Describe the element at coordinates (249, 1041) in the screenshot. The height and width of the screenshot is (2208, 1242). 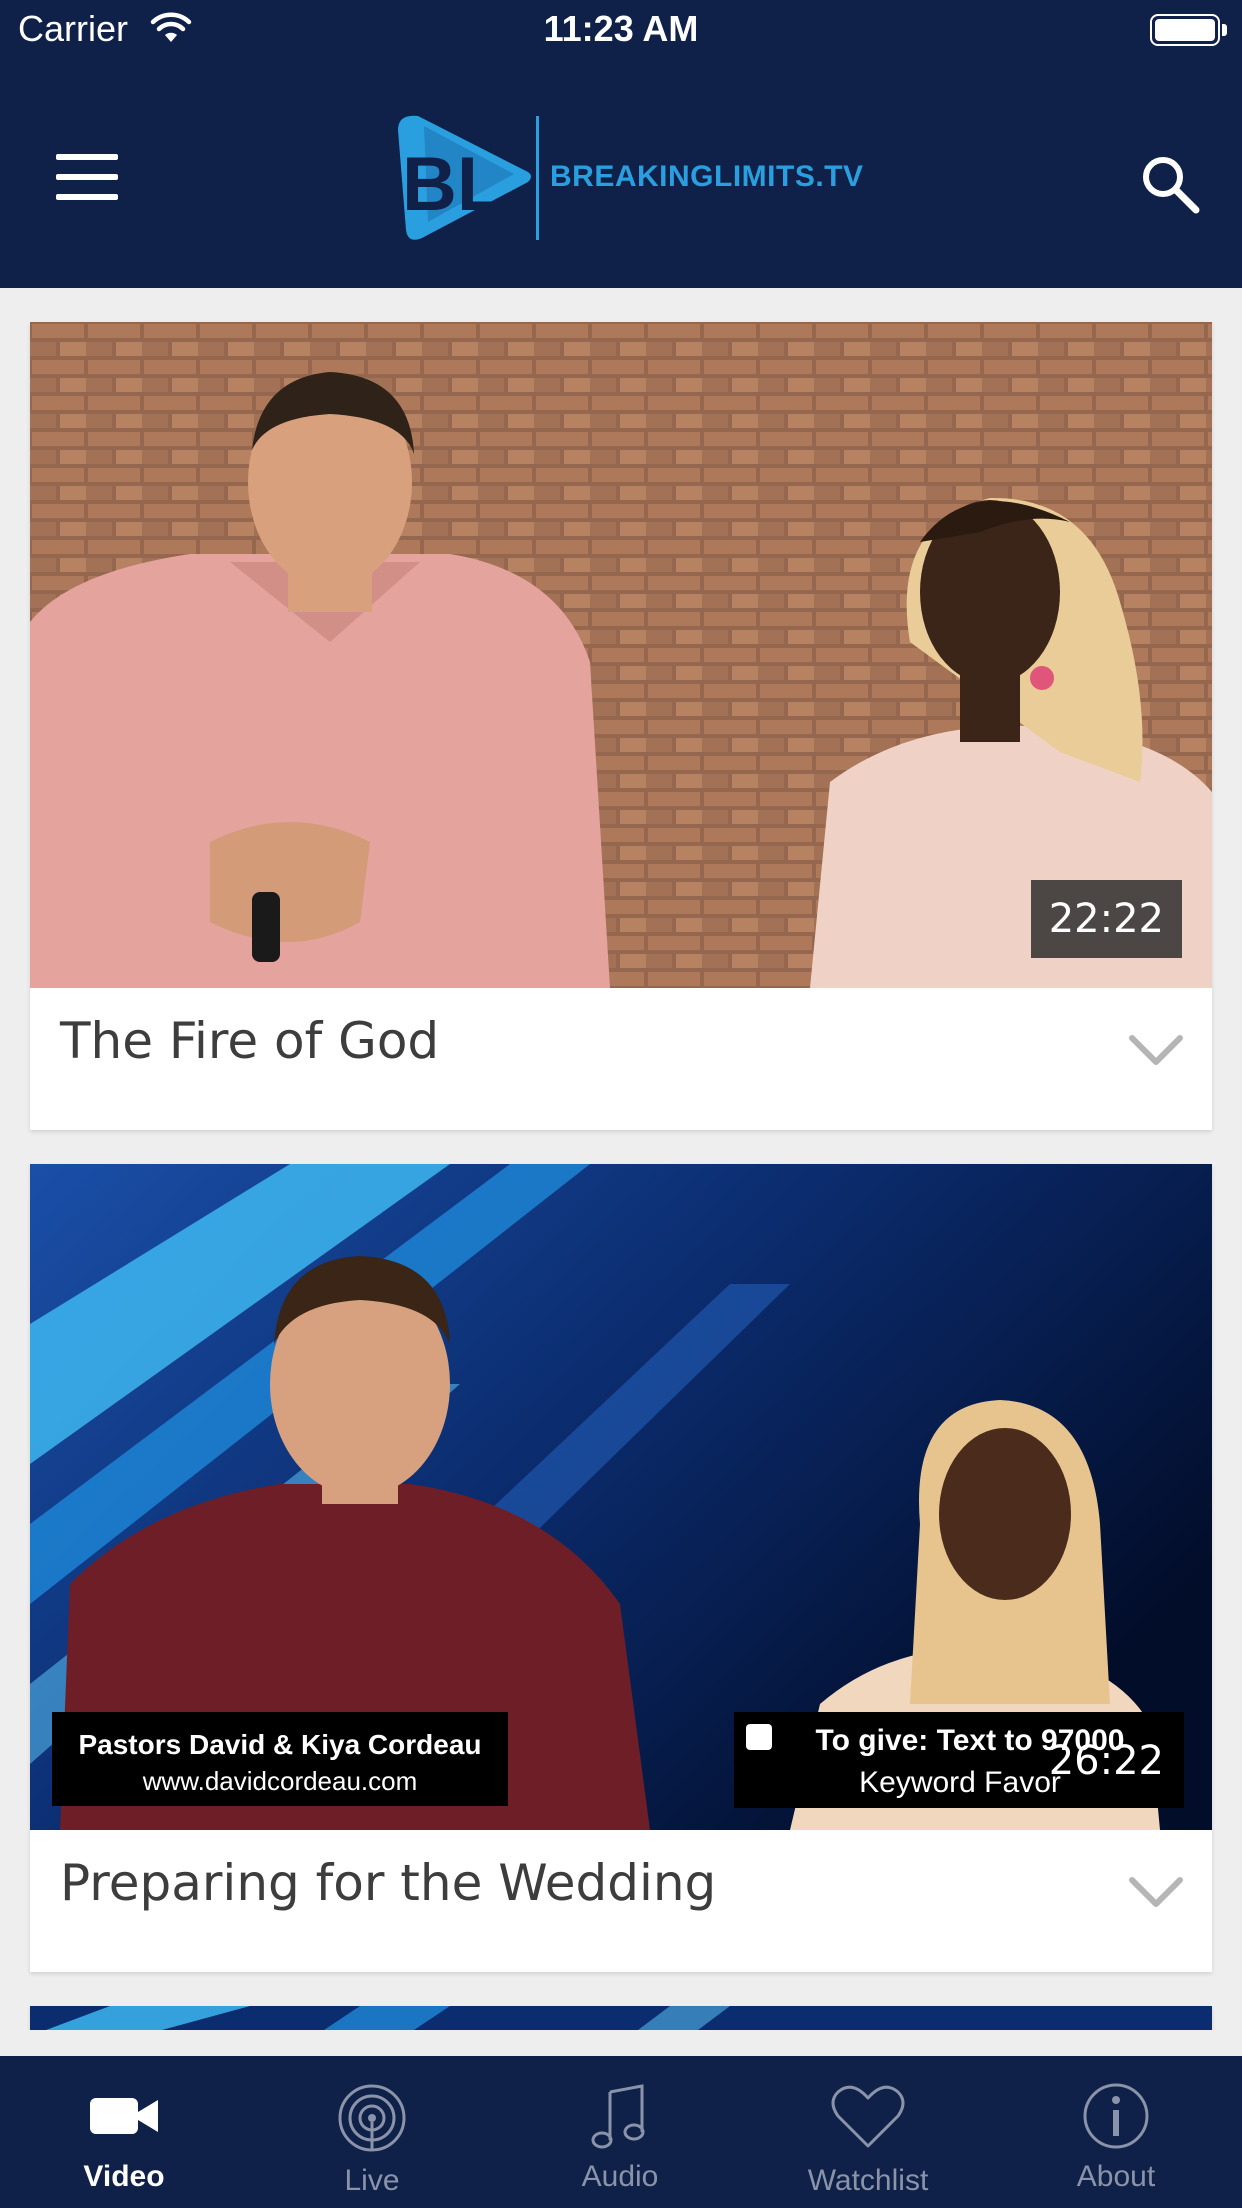
I see `video-title: The Fire of God` at that location.